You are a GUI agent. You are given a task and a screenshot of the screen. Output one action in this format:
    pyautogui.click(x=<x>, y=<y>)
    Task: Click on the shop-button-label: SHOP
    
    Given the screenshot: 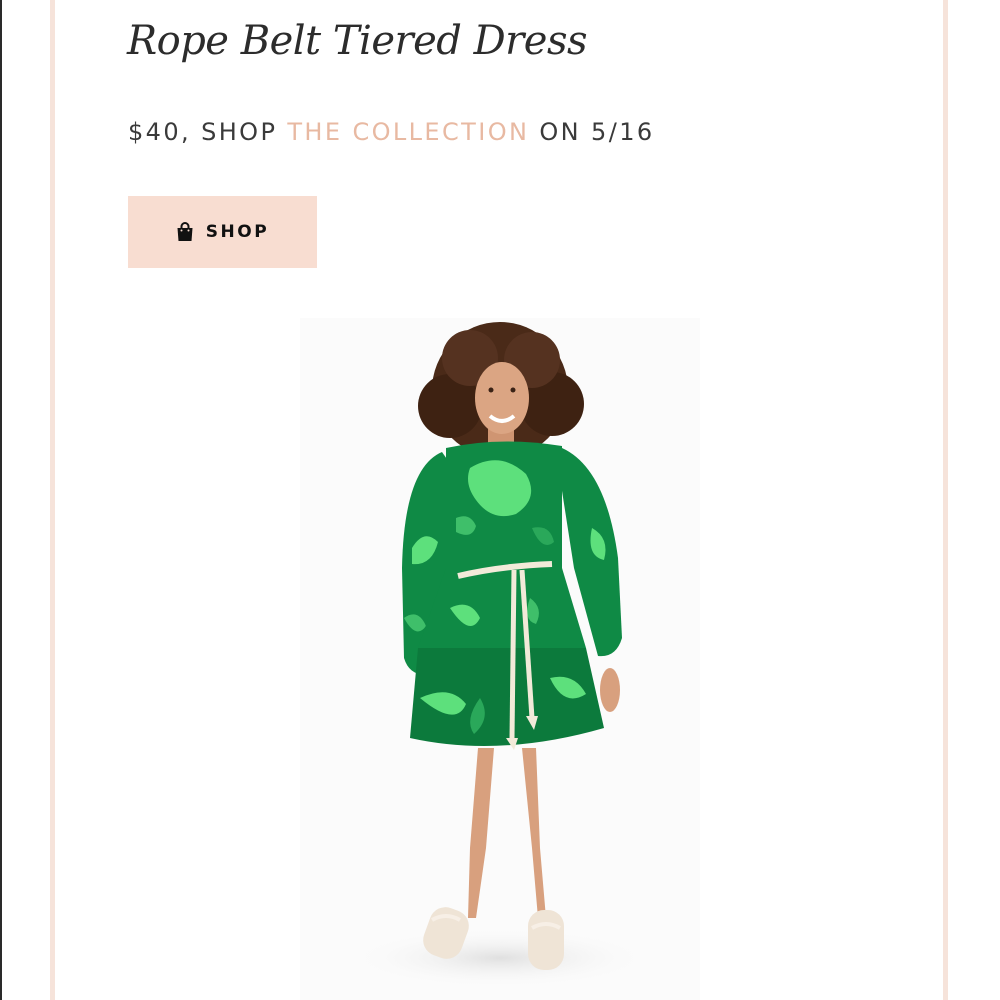 What is the action you would take?
    pyautogui.click(x=237, y=232)
    